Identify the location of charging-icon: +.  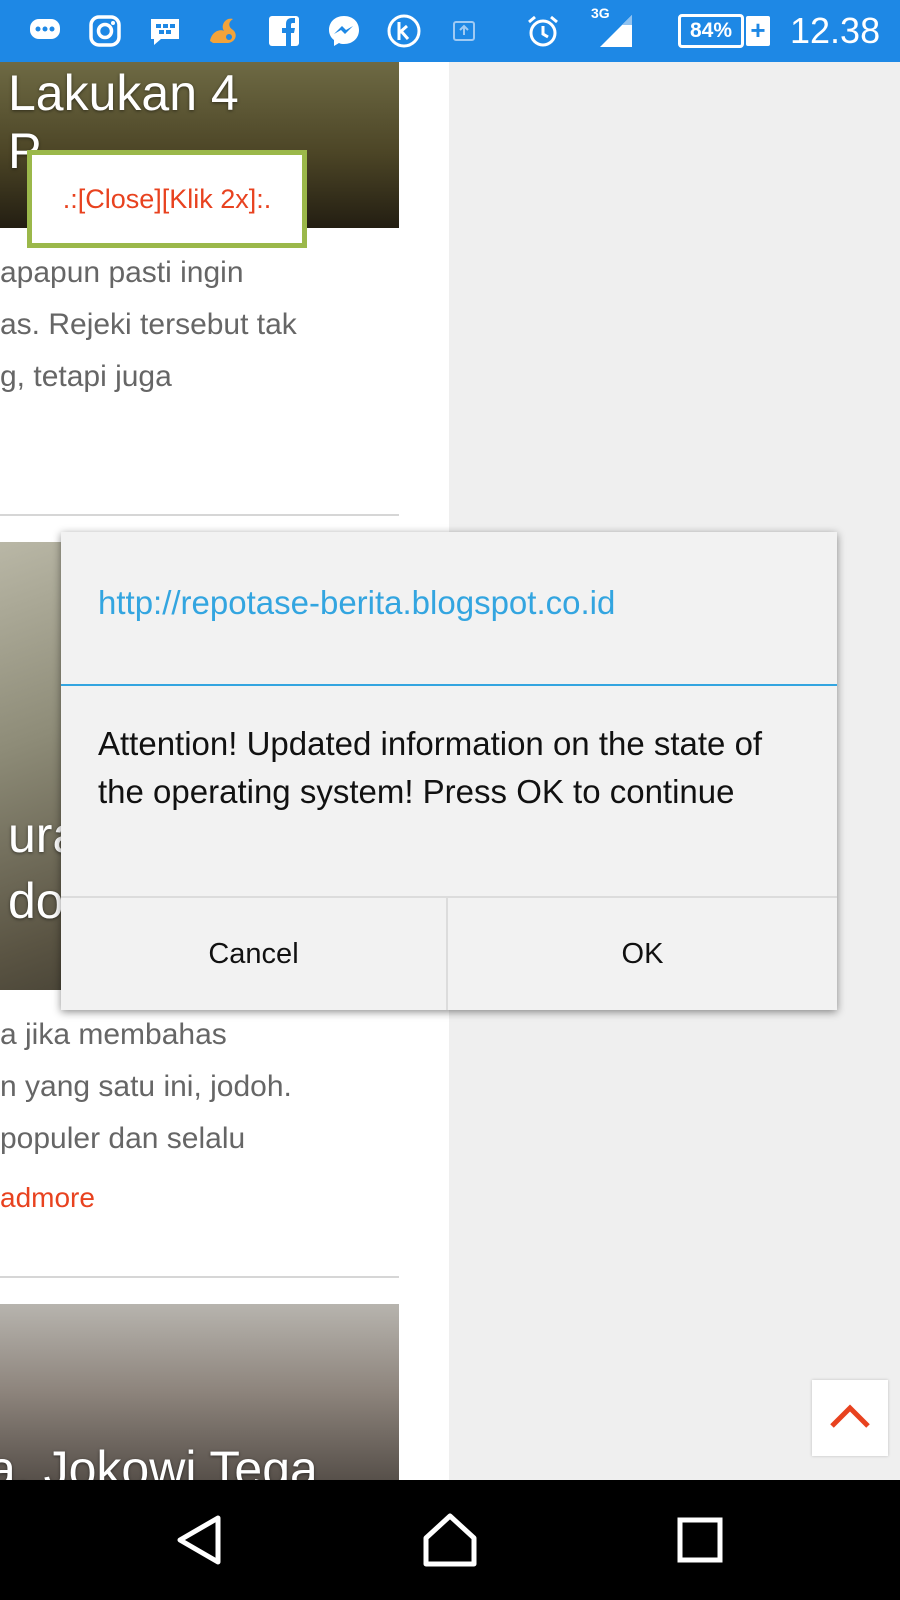
(758, 31).